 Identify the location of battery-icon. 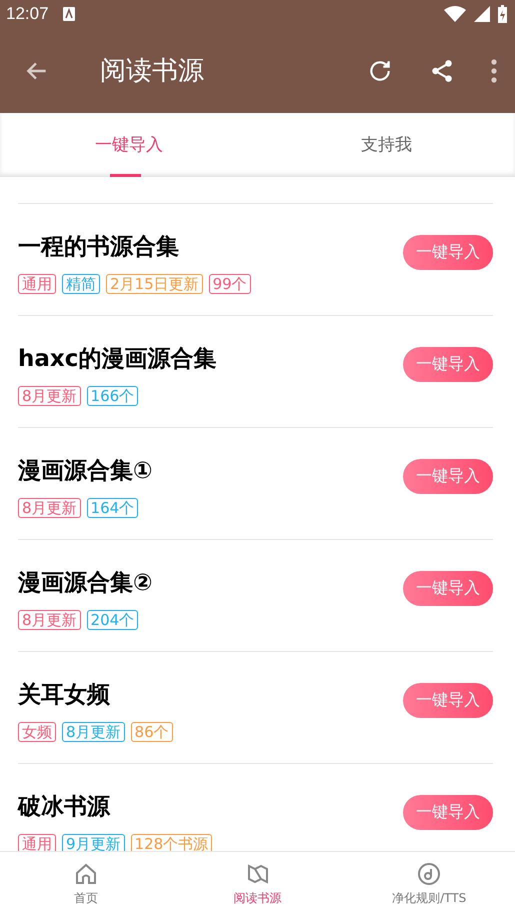
(502, 14).